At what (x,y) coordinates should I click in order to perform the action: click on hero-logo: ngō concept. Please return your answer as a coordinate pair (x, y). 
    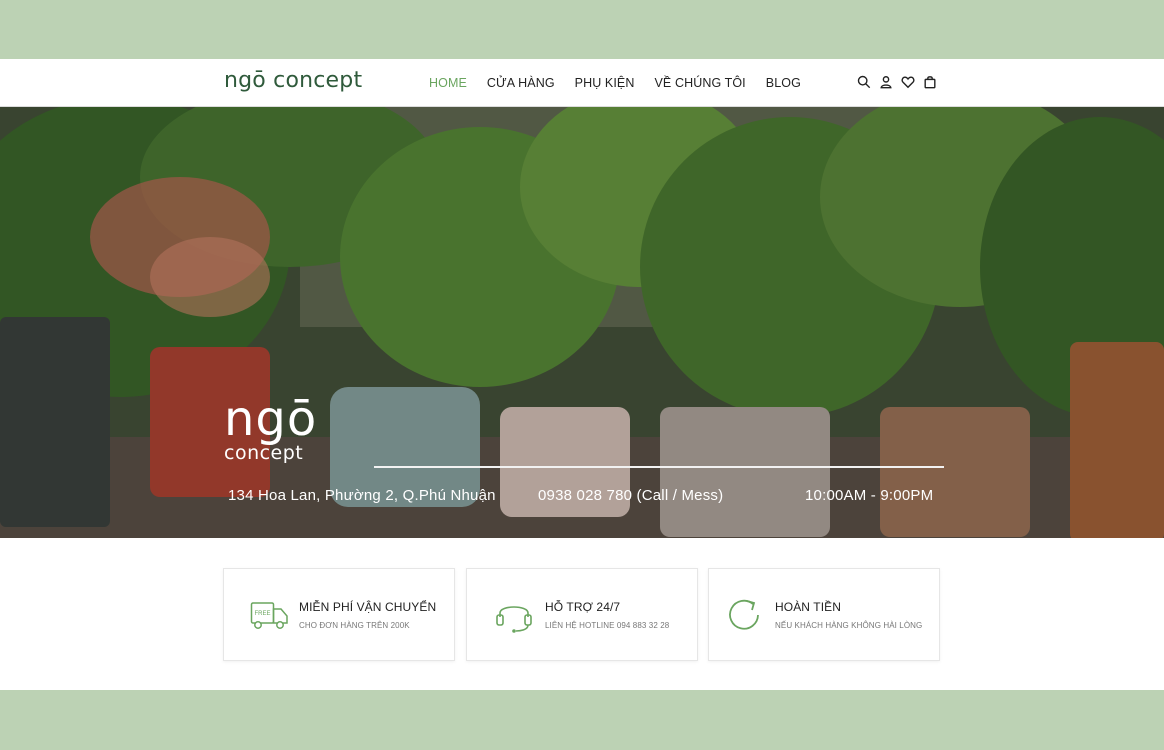
    Looking at the image, I should click on (270, 429).